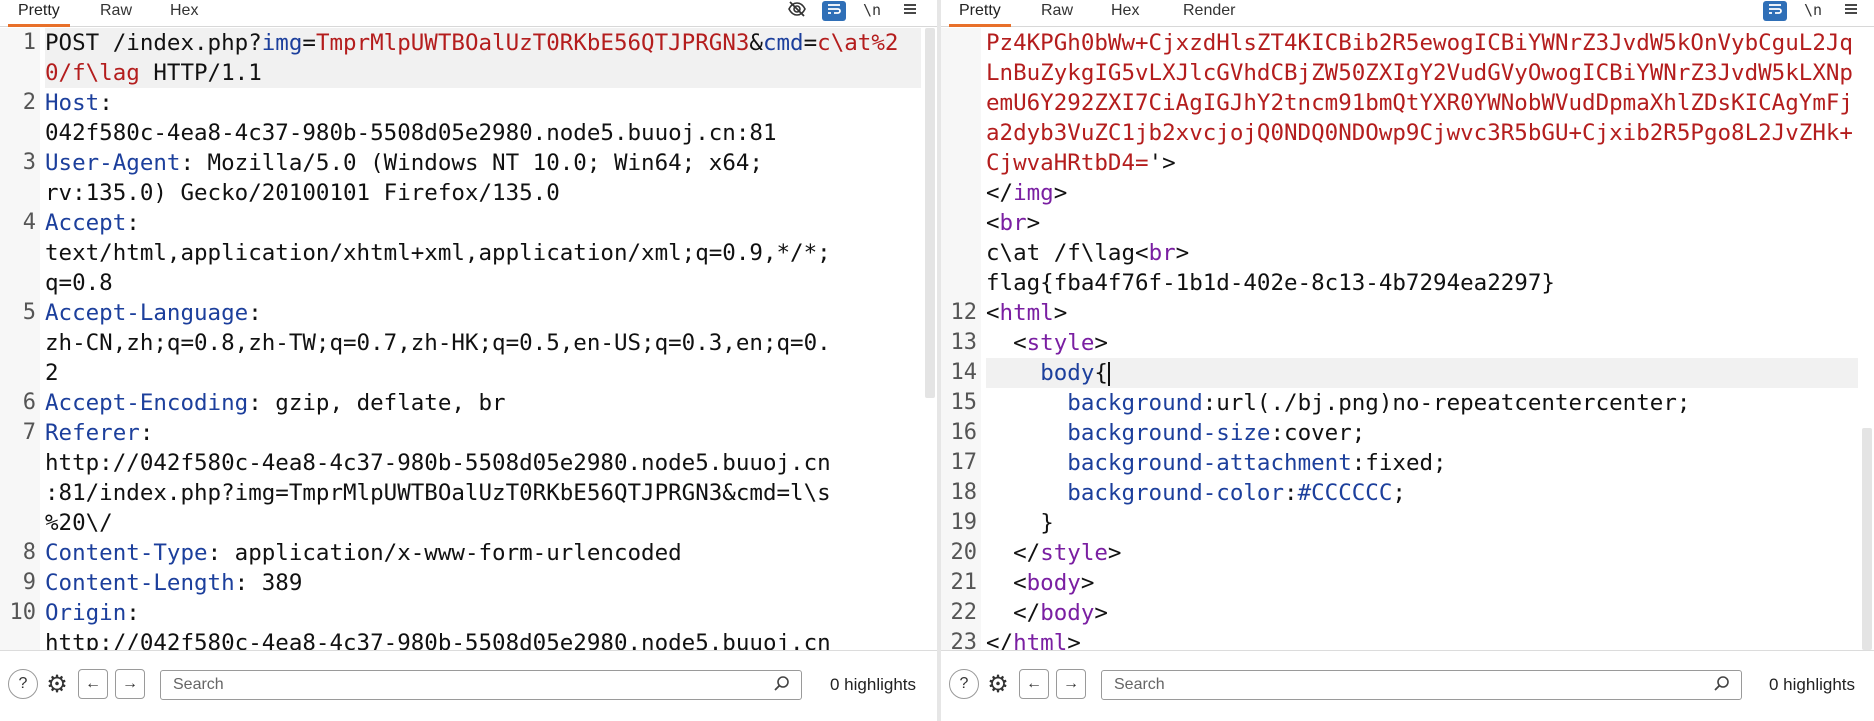 The width and height of the screenshot is (1874, 721). I want to click on line-text: c\at /f\lag<br>, so click(1422, 253).